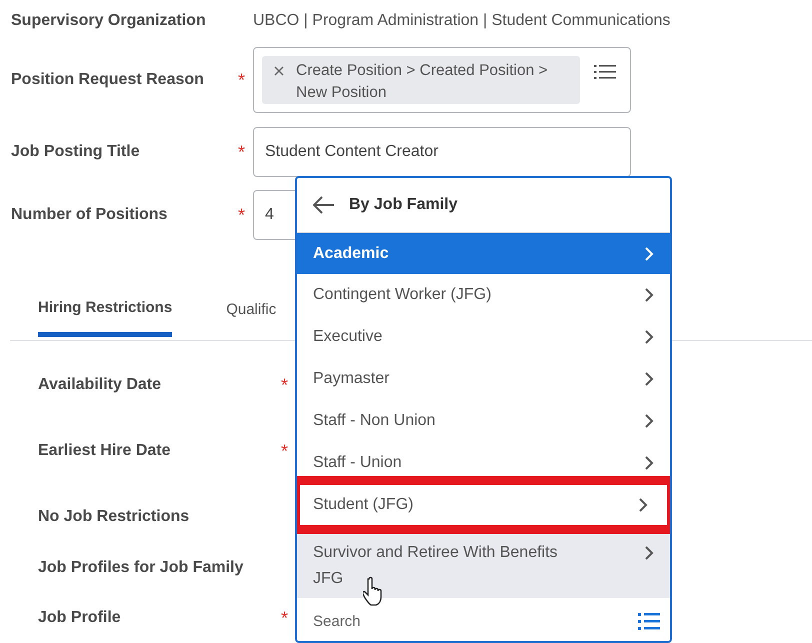  Describe the element at coordinates (422, 82) in the screenshot. I see `chip-label: Create Position > Created Position > New Position` at that location.